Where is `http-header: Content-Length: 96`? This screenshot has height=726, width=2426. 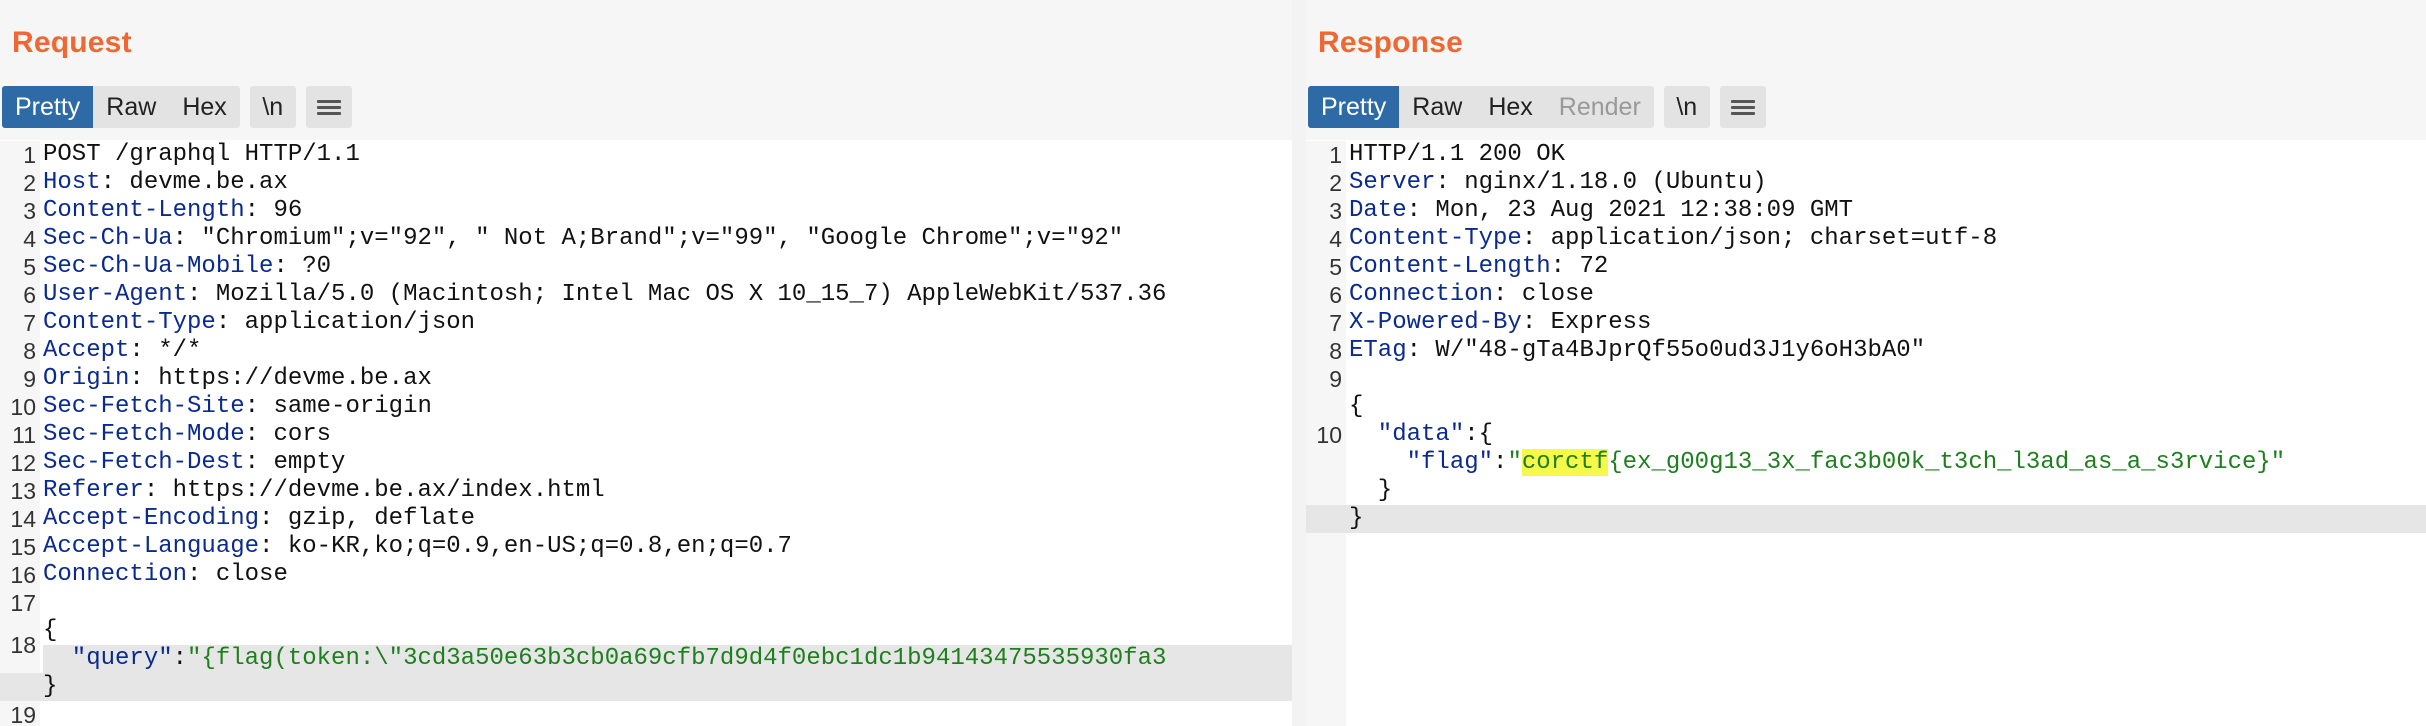
http-header: Content-Length: 96 is located at coordinates (172, 211).